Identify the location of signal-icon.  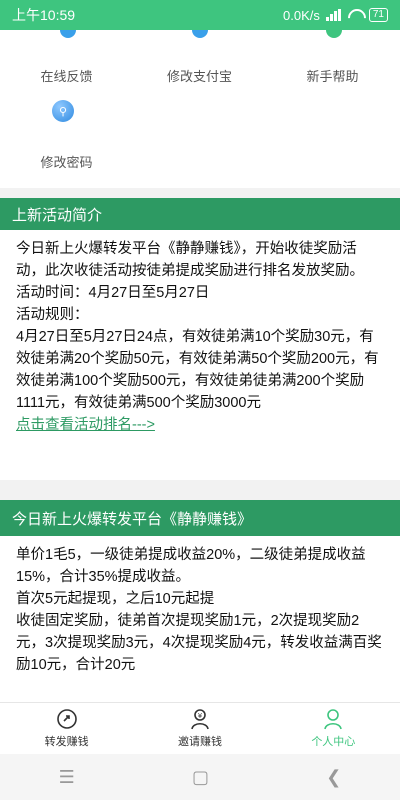
(333, 15).